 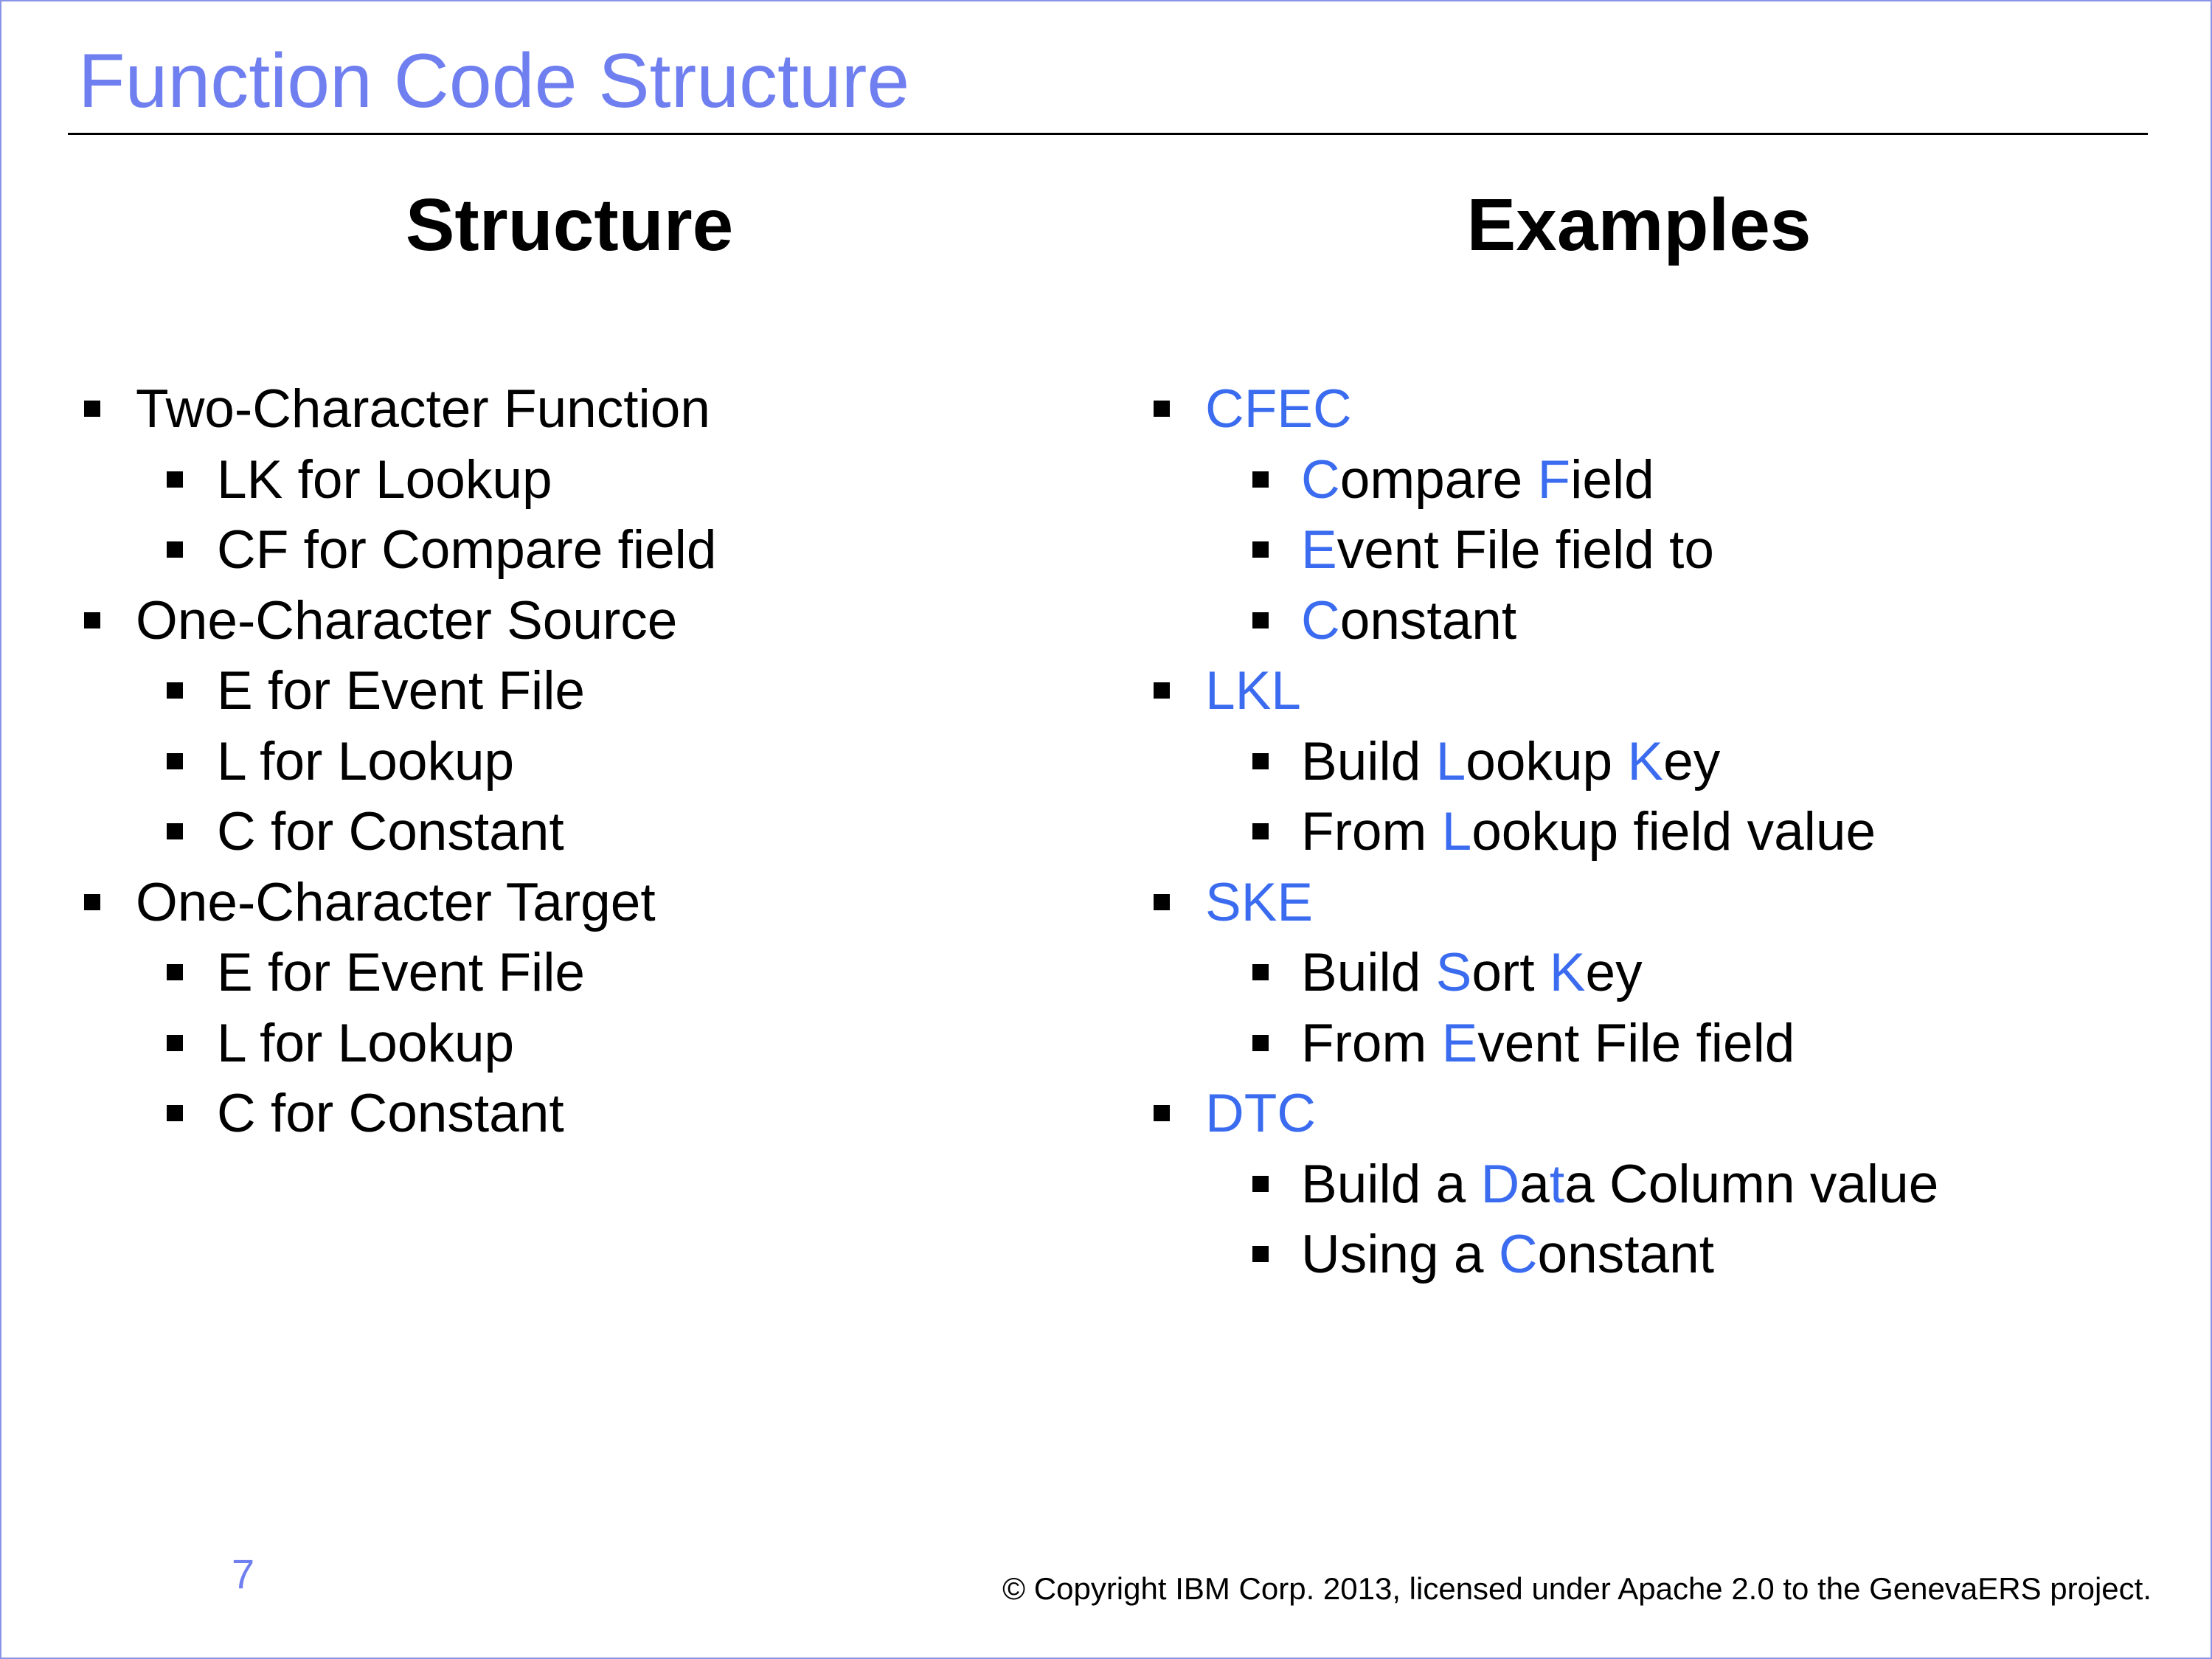 I want to click on structure-heading: Structure, so click(x=569, y=225).